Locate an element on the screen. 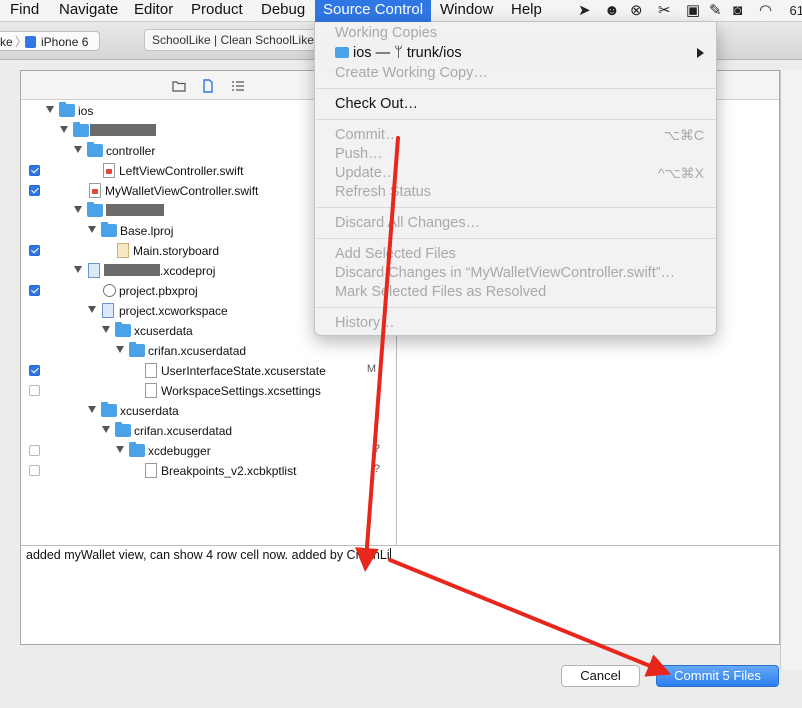  menu-help: Help is located at coordinates (526, 11).